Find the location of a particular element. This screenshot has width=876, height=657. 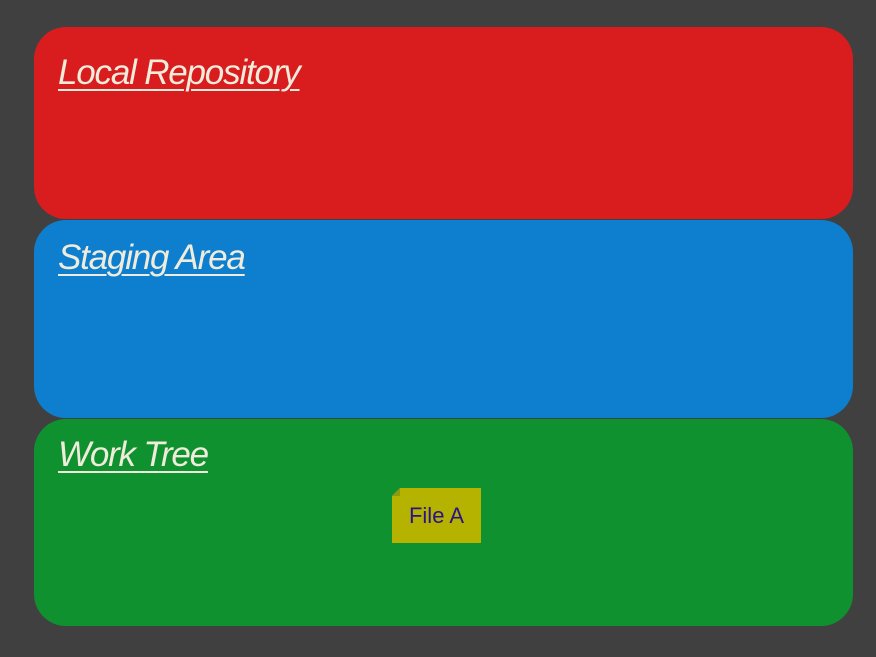

staging-area-title: Staging Area is located at coordinates (152, 257).